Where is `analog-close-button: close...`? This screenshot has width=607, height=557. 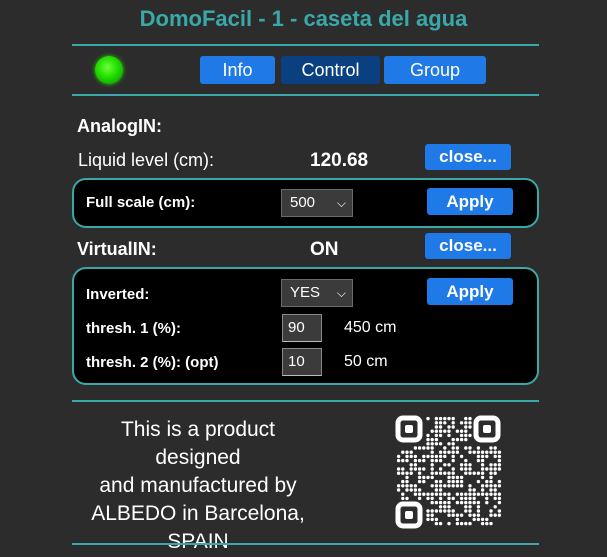
analog-close-button: close... is located at coordinates (468, 157).